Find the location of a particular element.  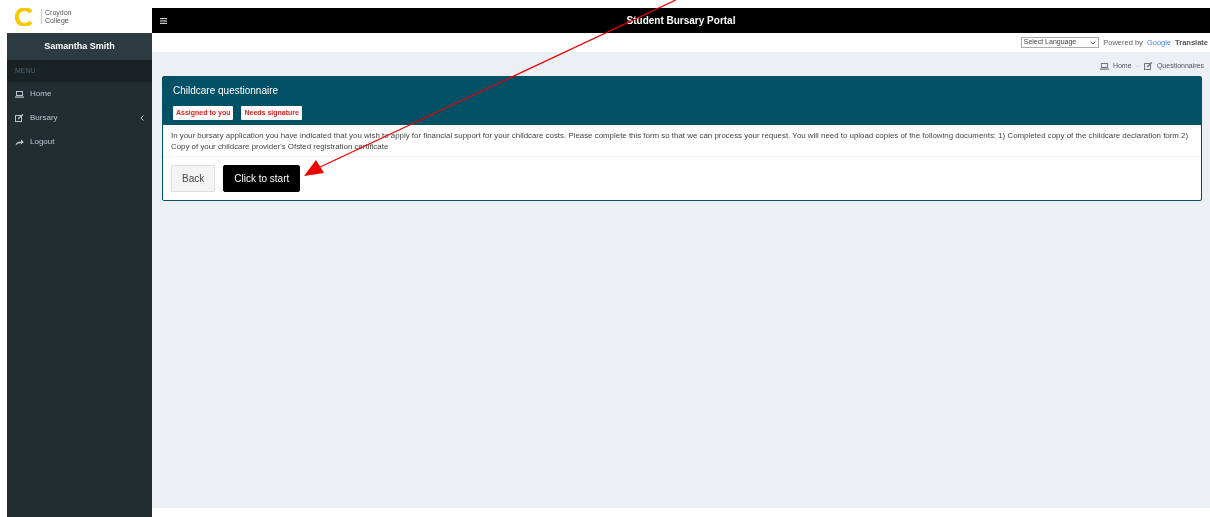

user-name: Samantha Smith is located at coordinates (79, 46).